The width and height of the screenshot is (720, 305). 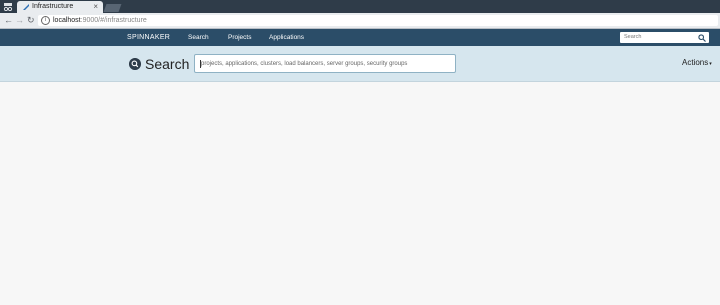 What do you see at coordinates (67, 20) in the screenshot?
I see `url-host: localhost` at bounding box center [67, 20].